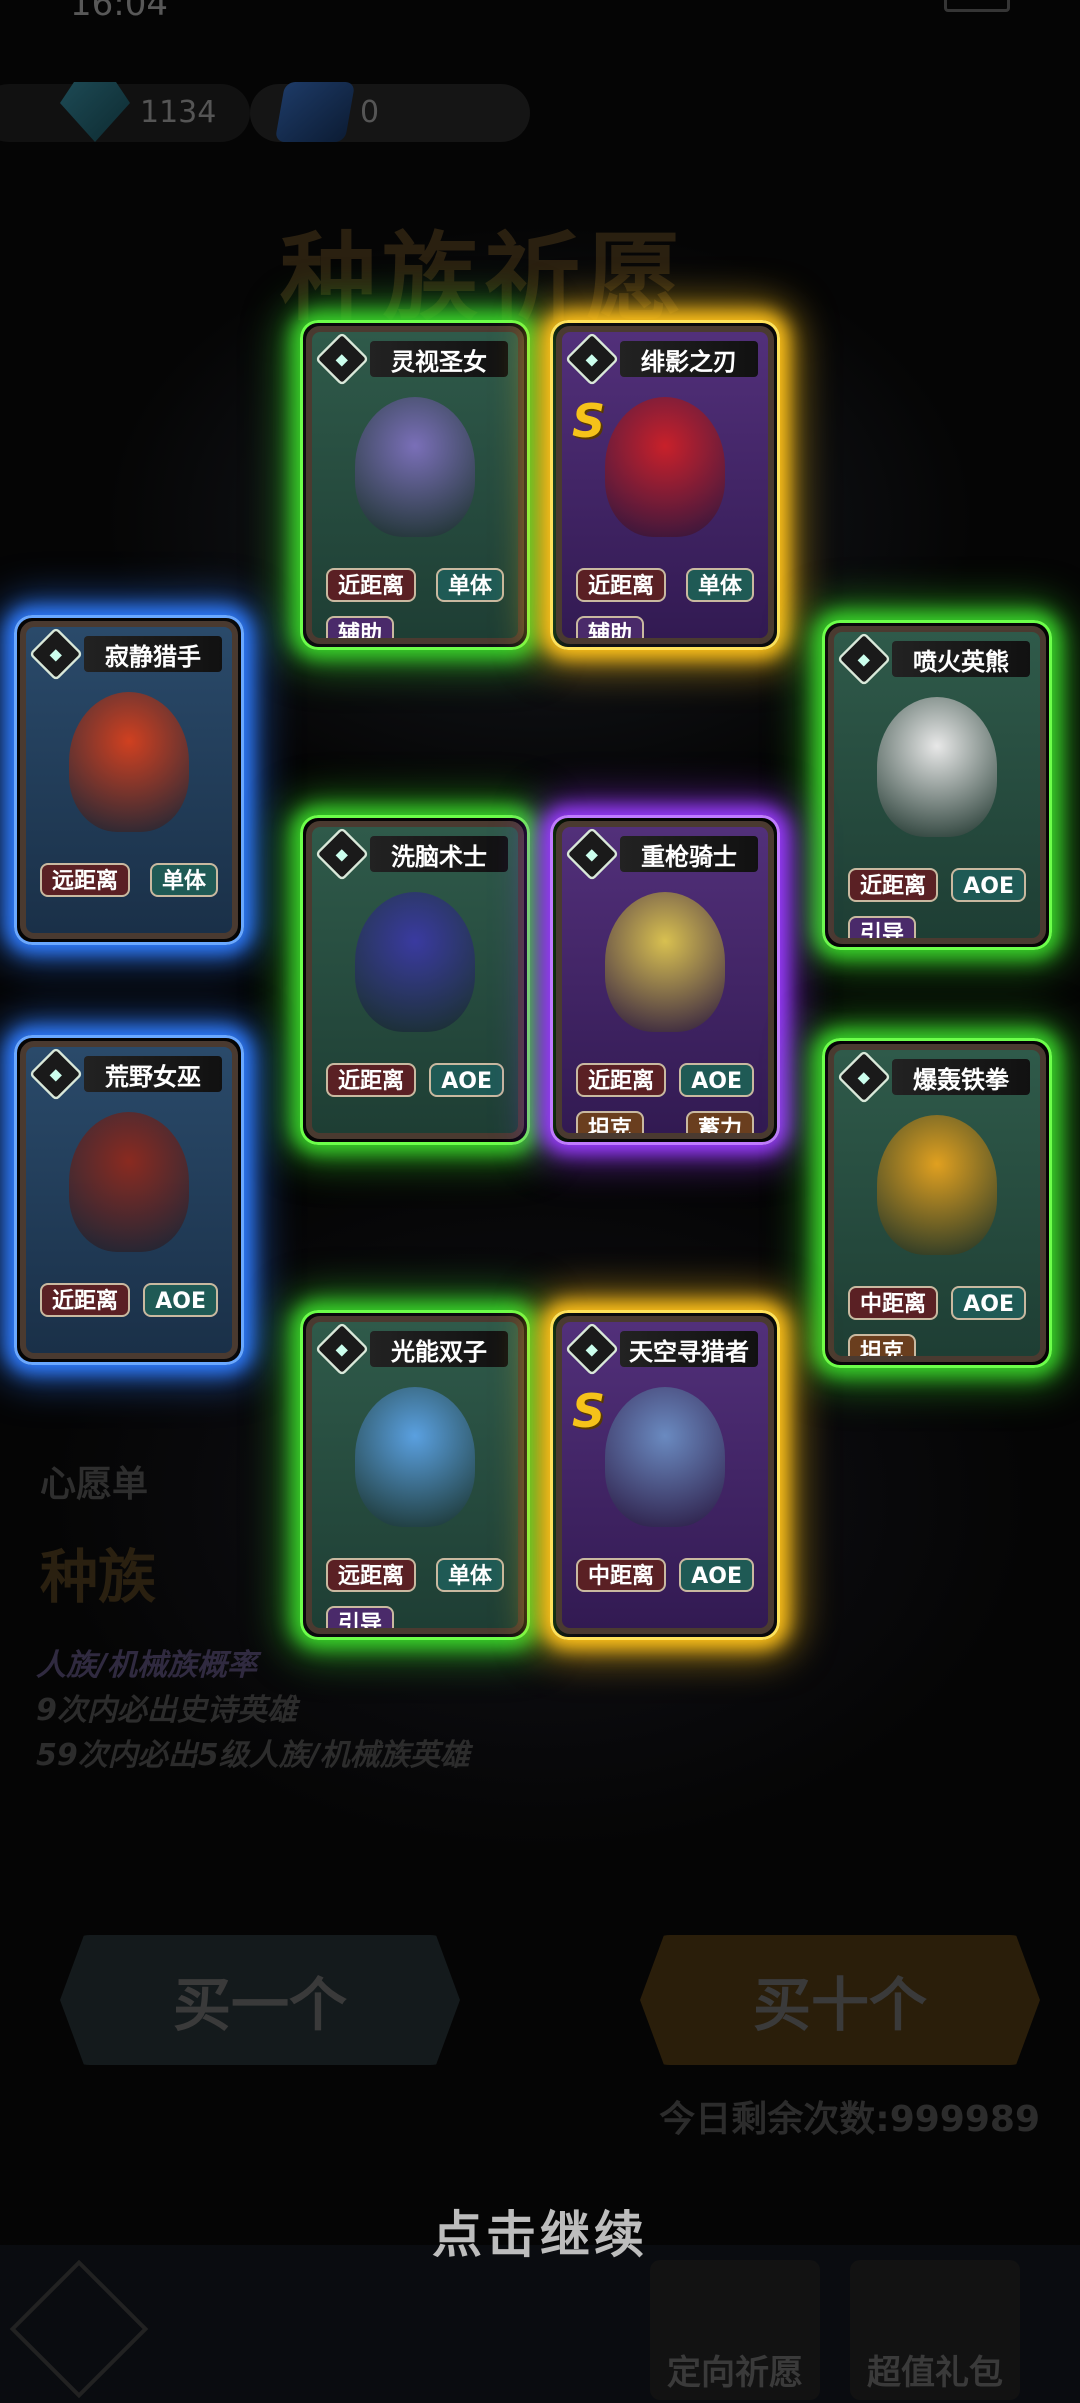 Image resolution: width=1080 pixels, height=2403 pixels. I want to click on card-frame: ◆ 喷火英熊 近距离 AOE 引导, so click(937, 785).